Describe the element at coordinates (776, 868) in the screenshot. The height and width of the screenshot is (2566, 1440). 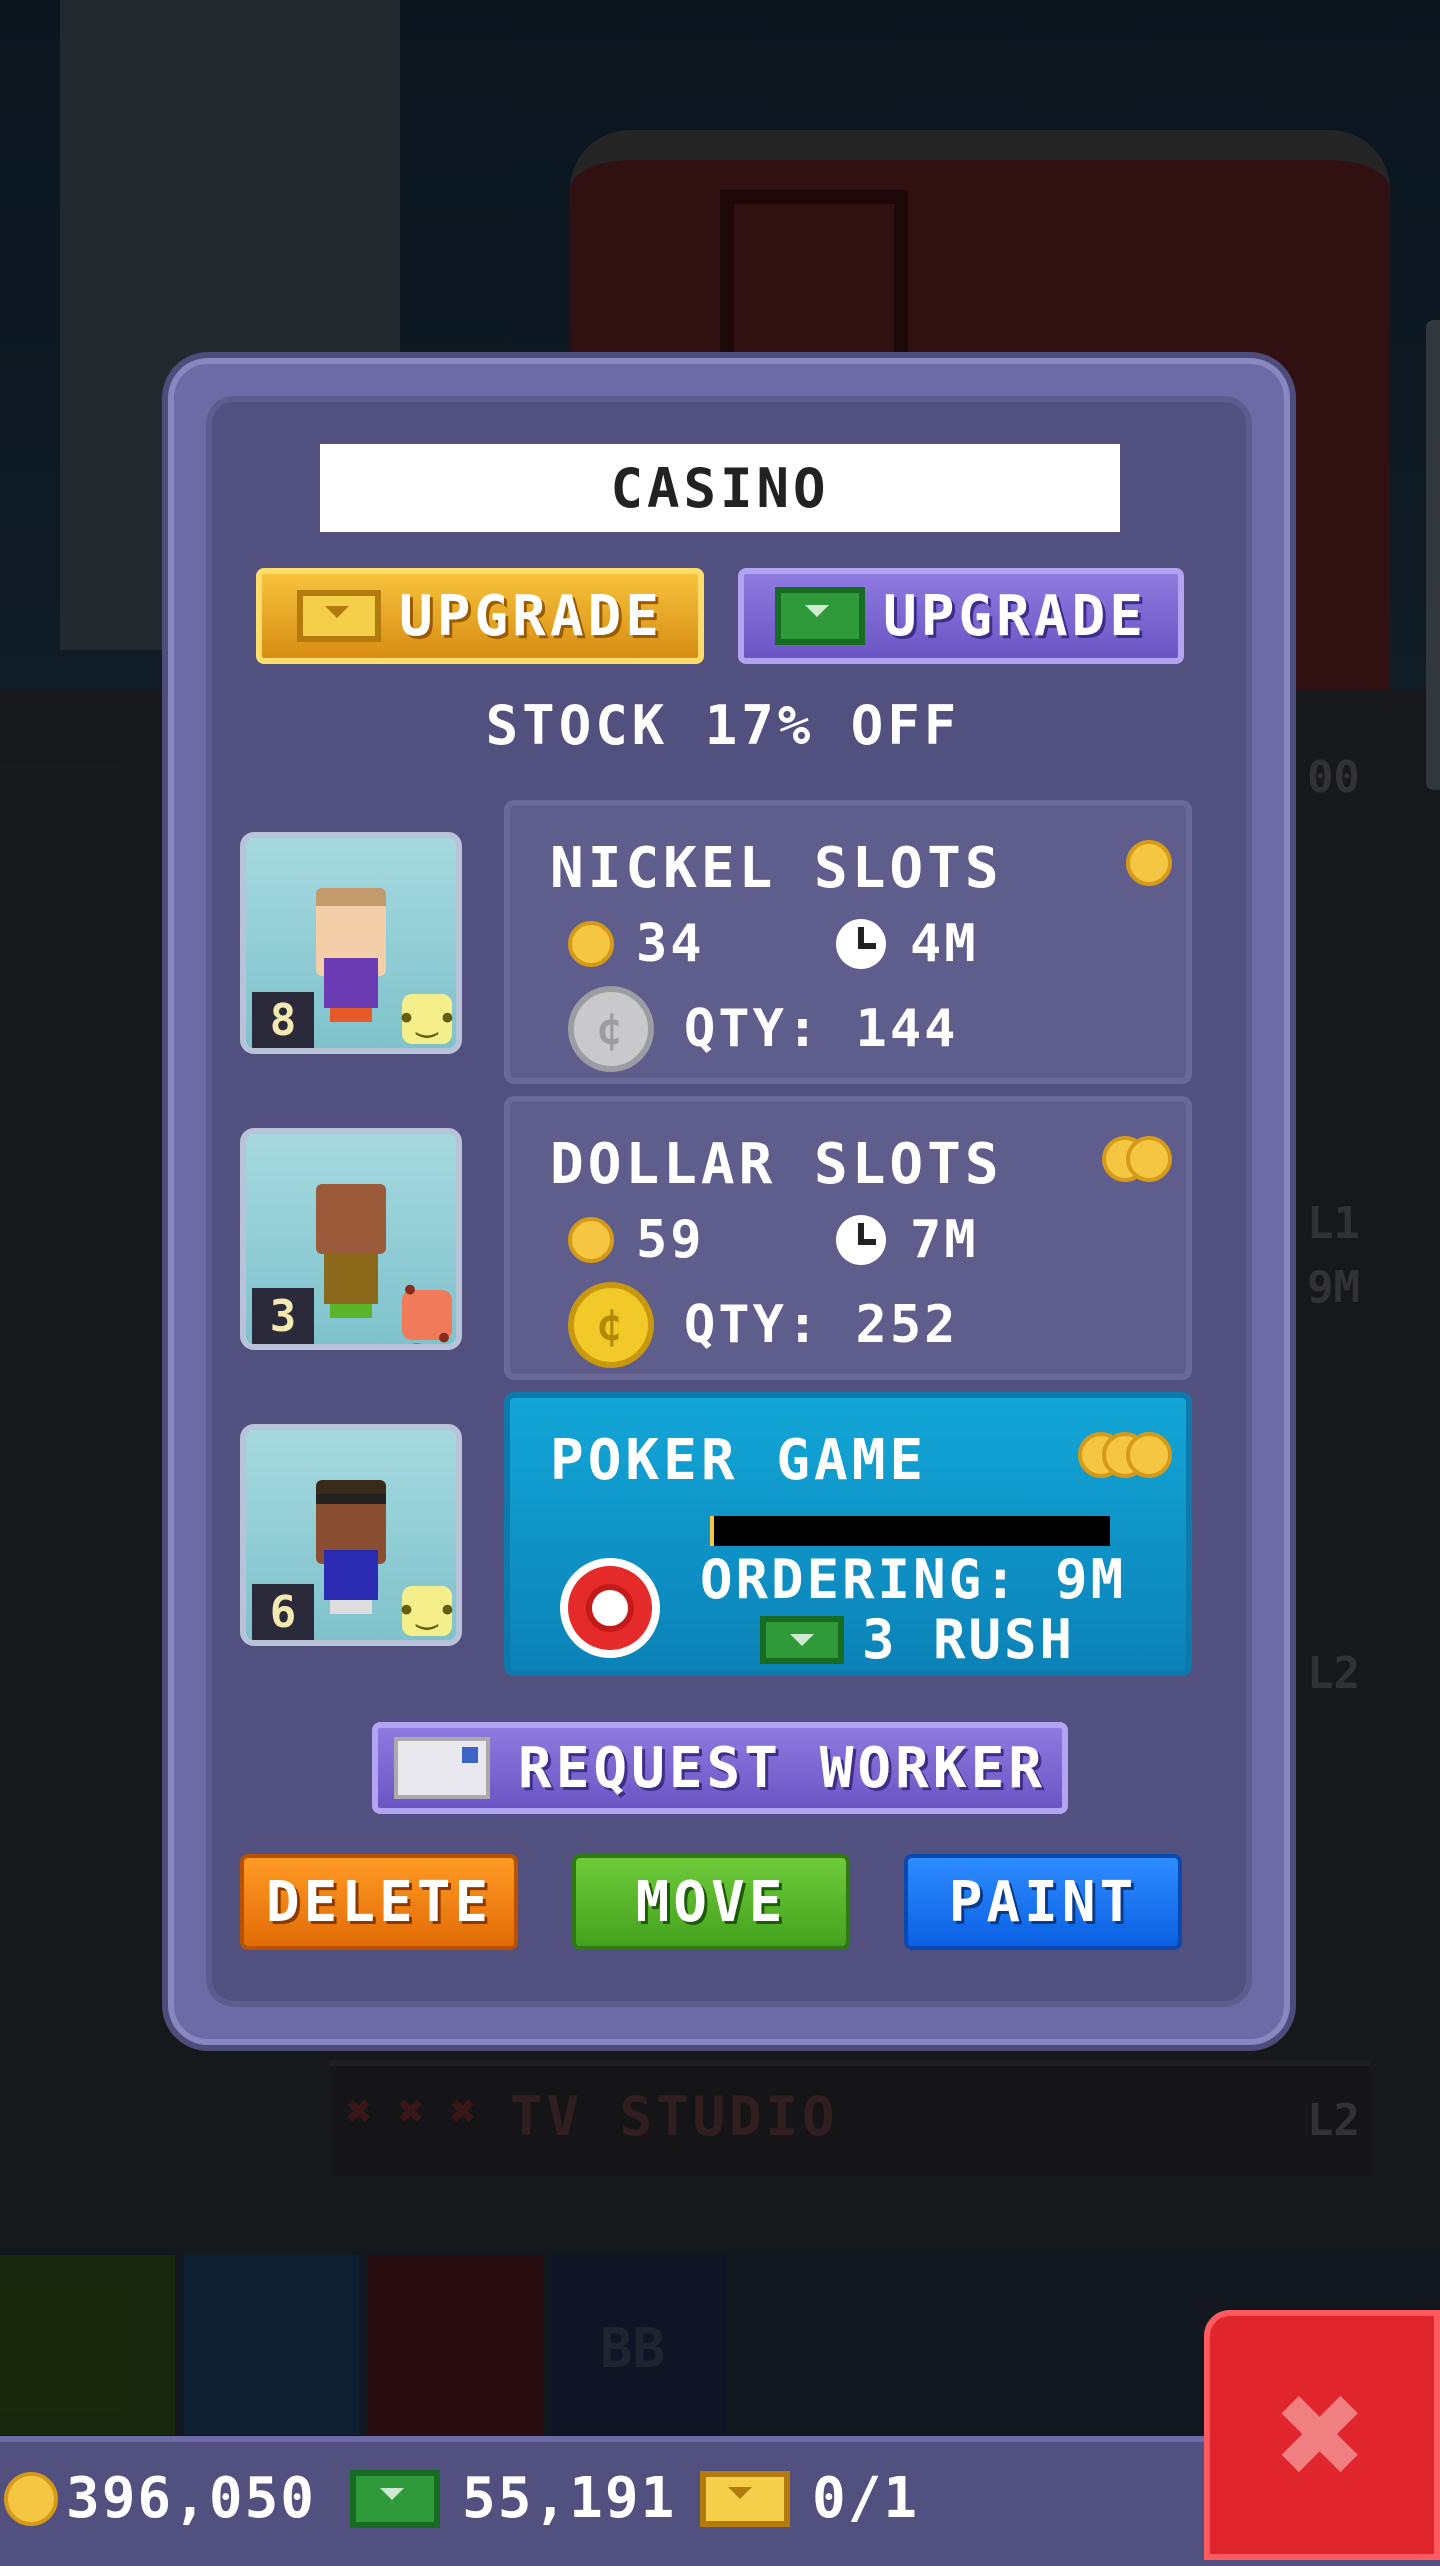
I see `product-name: NICKEL SLOTS` at that location.